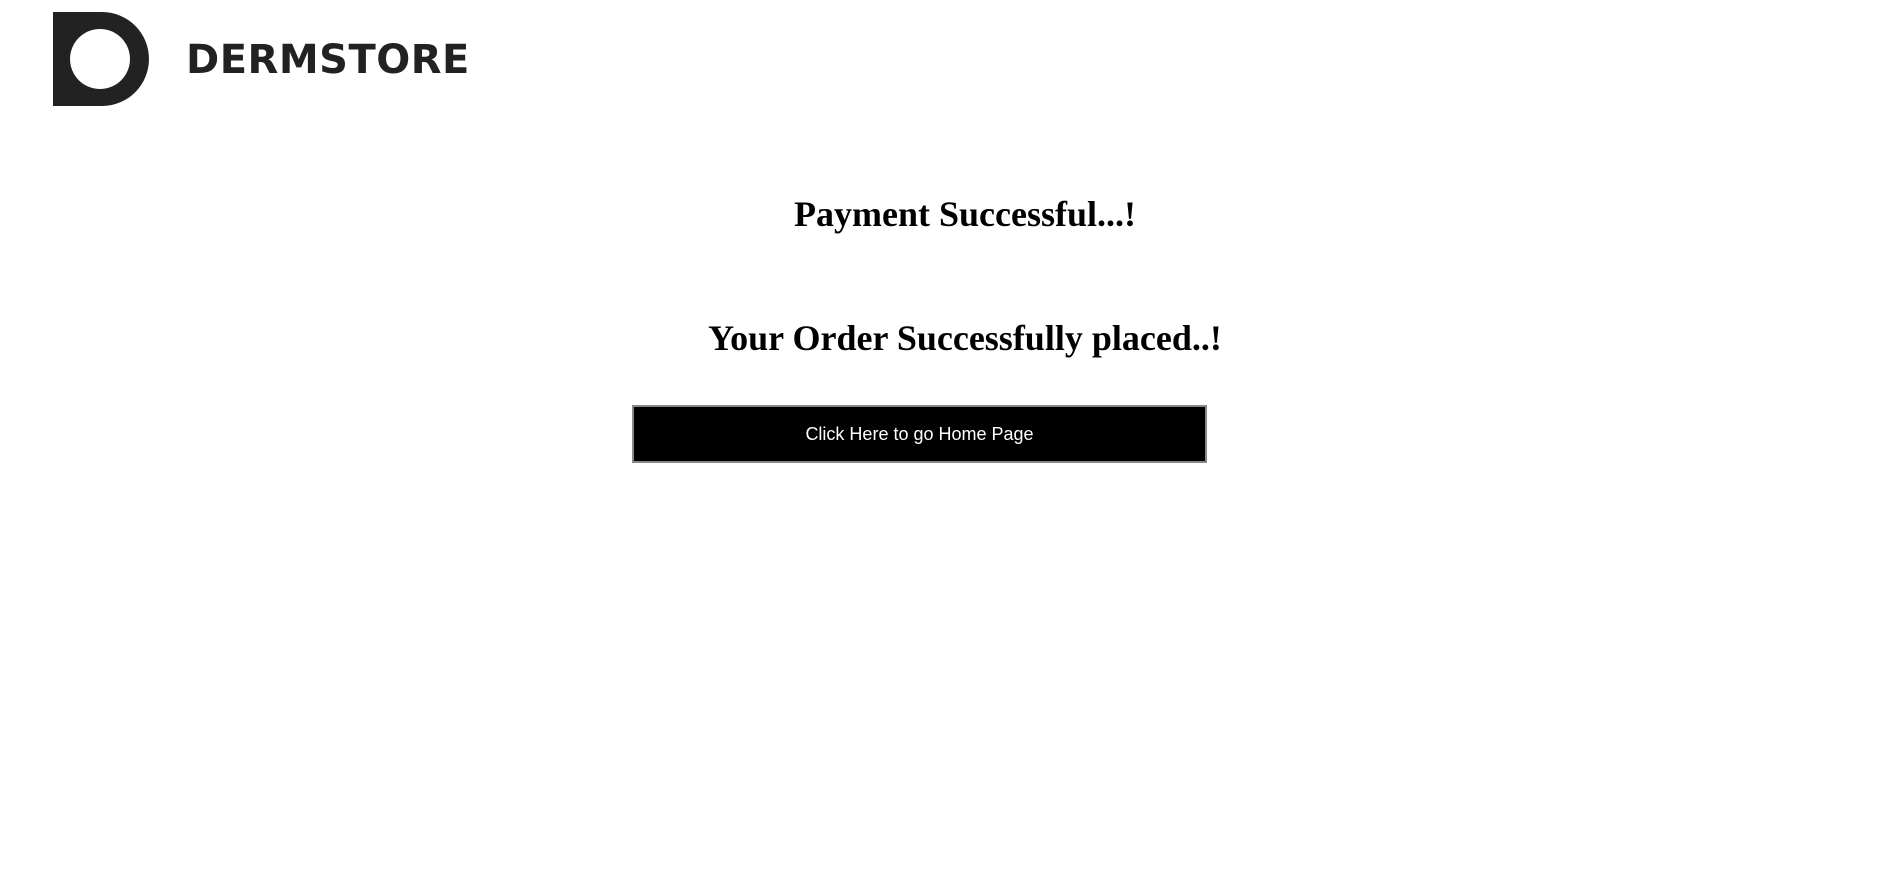  I want to click on dermstore-d-logo-icon, so click(101, 59).